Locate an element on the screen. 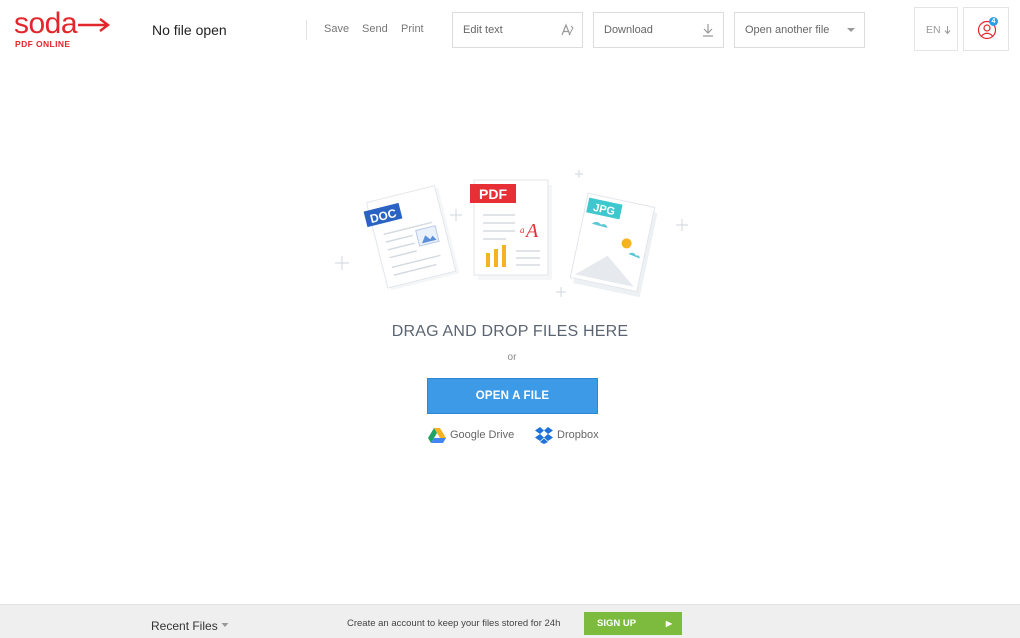 The image size is (1020, 638). send-link: Send is located at coordinates (375, 29).